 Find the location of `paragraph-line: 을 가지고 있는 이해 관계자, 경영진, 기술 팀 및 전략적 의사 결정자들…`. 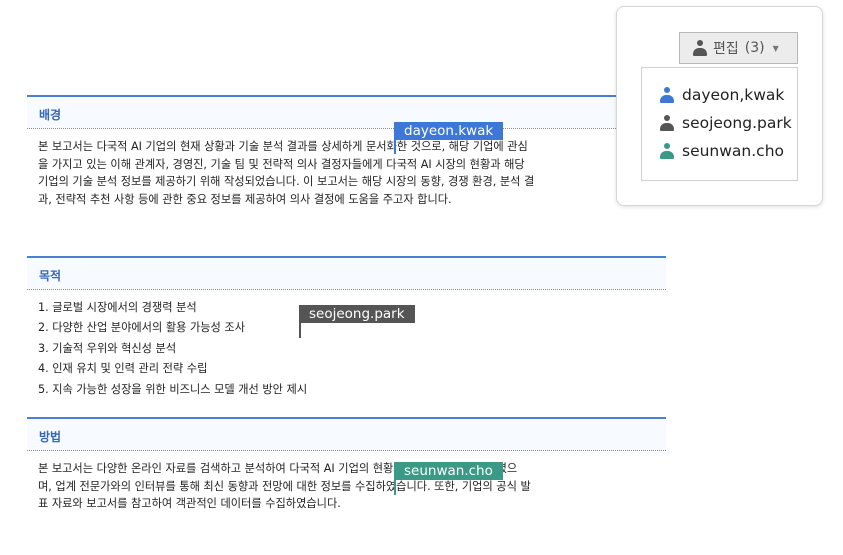

paragraph-line: 을 가지고 있는 이해 관계자, 경영진, 기술 팀 및 전략적 의사 결정자들… is located at coordinates (281, 164).